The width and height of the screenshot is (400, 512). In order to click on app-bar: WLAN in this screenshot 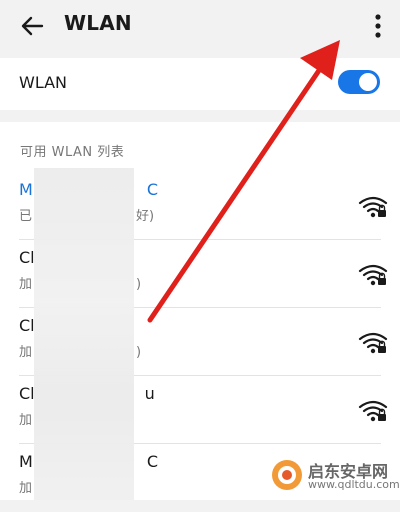, I will do `click(200, 26)`.